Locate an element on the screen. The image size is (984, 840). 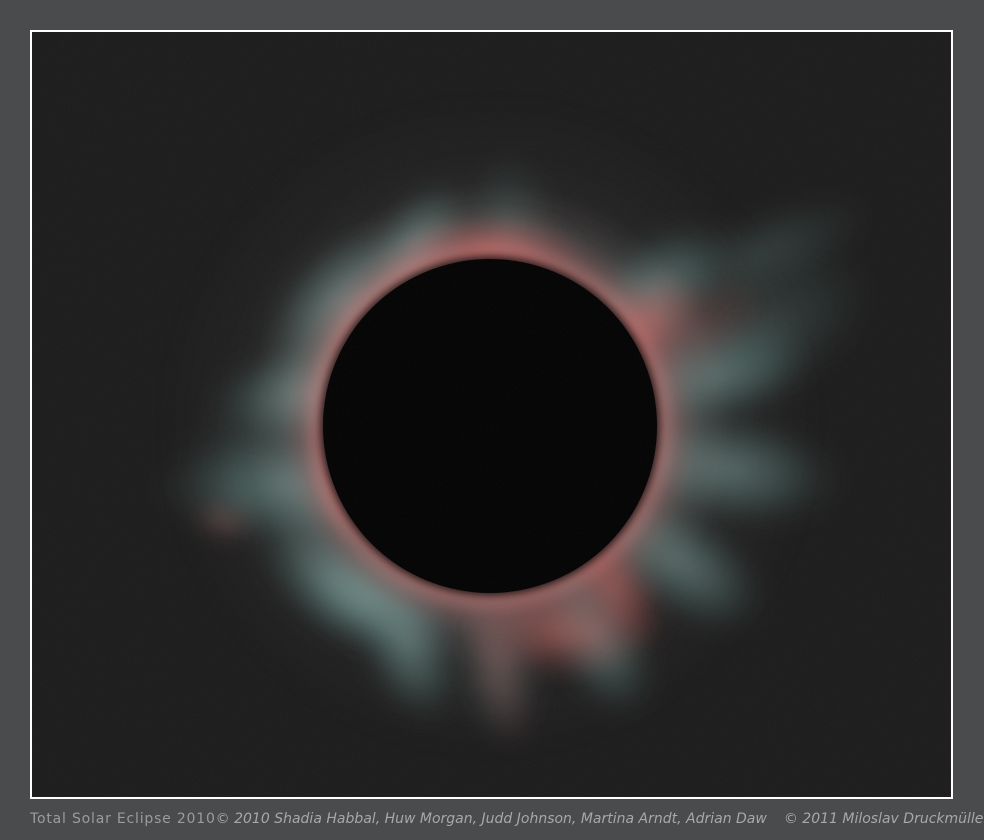
photo-title: Total Solar Eclipse 2010 is located at coordinates (123, 819).